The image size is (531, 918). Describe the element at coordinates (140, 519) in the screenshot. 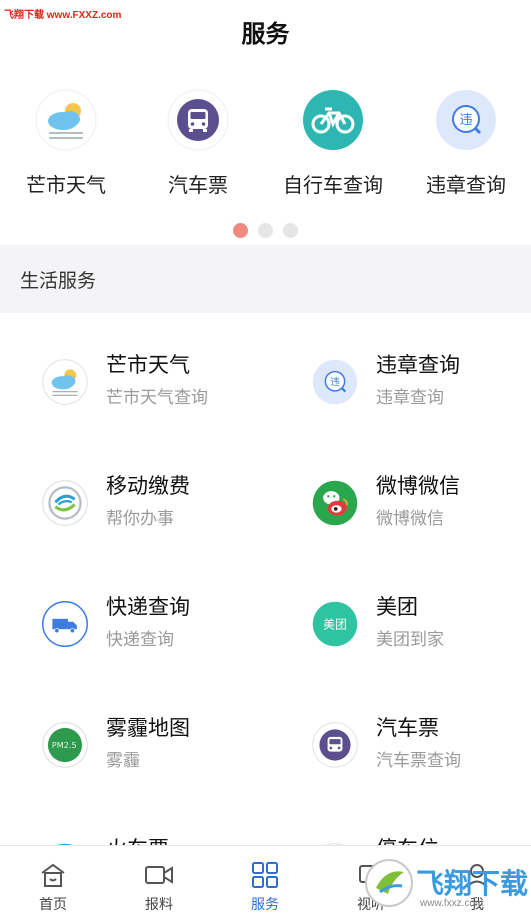

I see `service-desc: 帮你办事` at that location.